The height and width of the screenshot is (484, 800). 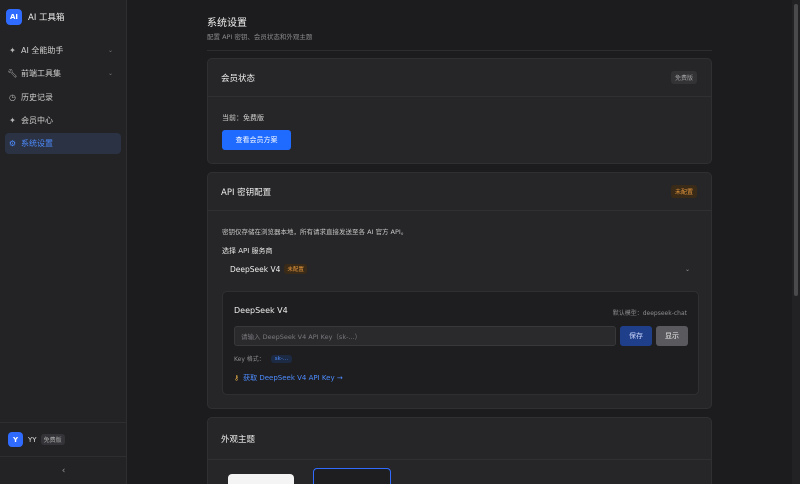 What do you see at coordinates (63, 73) in the screenshot?
I see `sidebar-item-frontend-tools: 🔧︎ 前端工具集 ⌄` at bounding box center [63, 73].